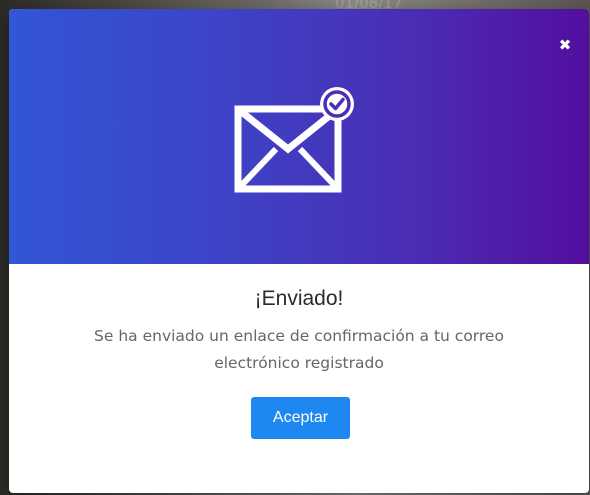 The width and height of the screenshot is (590, 495). I want to click on close-button: ✖, so click(565, 45).